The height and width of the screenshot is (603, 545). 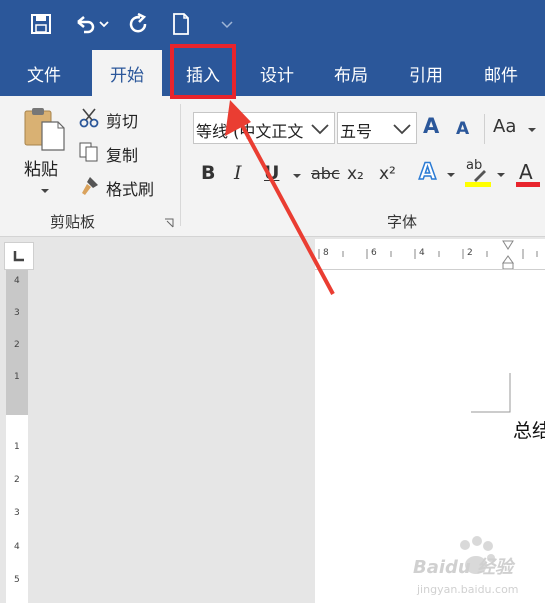 I want to click on font-color-icon: A, so click(x=526, y=172).